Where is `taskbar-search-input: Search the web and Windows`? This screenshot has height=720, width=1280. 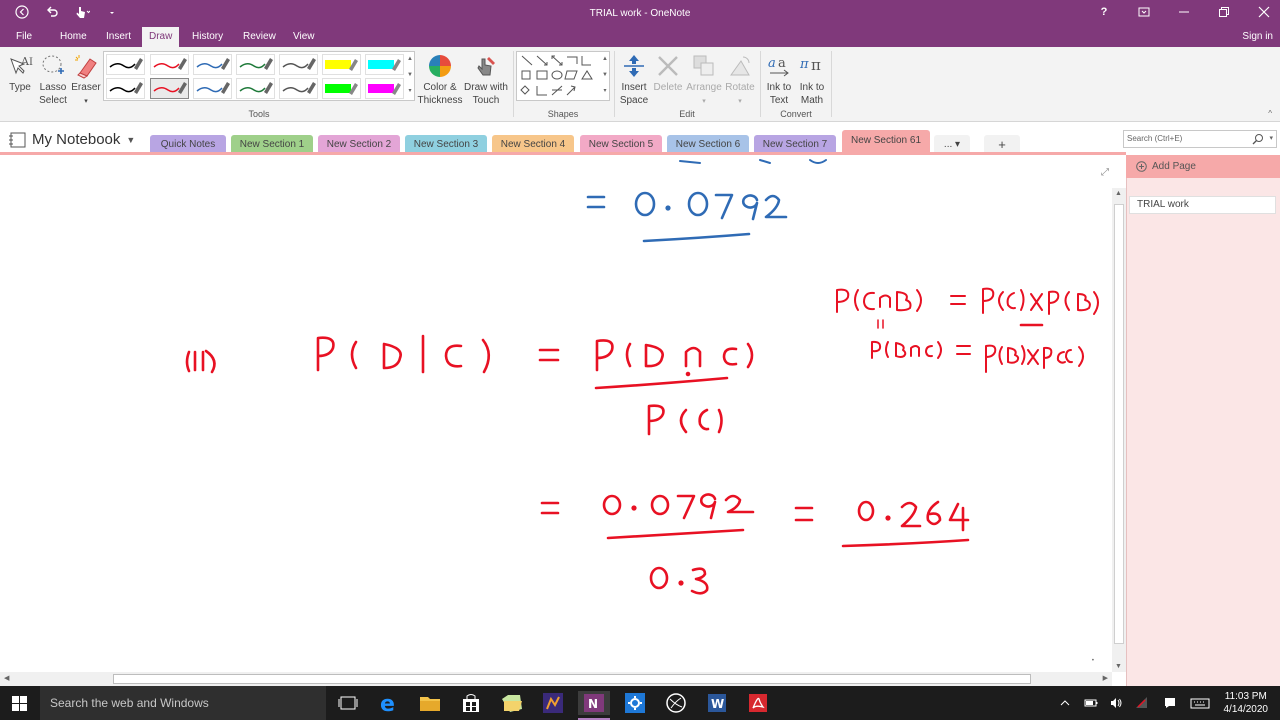 taskbar-search-input: Search the web and Windows is located at coordinates (183, 703).